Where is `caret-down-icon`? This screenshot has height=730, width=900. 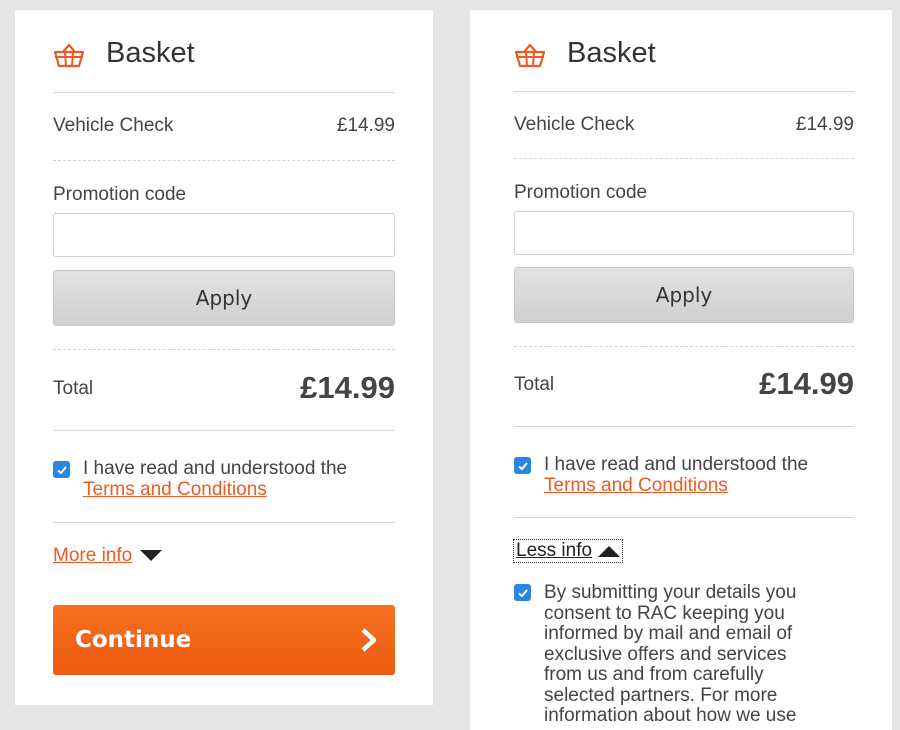
caret-down-icon is located at coordinates (151, 555).